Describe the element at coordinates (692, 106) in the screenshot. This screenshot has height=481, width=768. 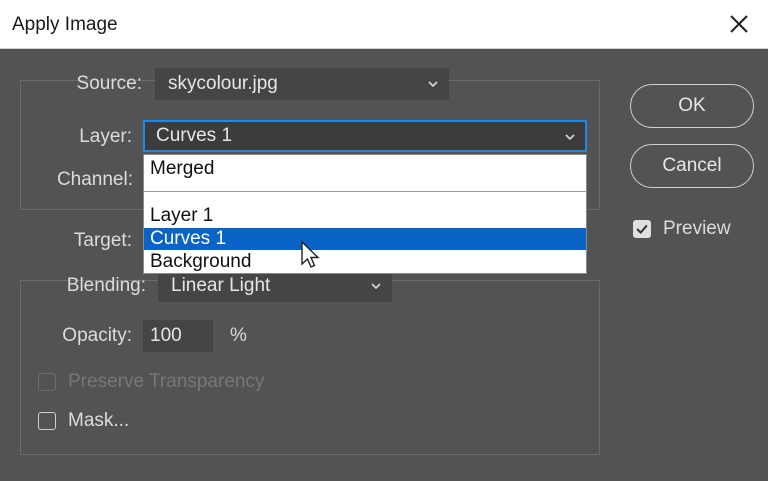
I see `ok-button: OK` at that location.